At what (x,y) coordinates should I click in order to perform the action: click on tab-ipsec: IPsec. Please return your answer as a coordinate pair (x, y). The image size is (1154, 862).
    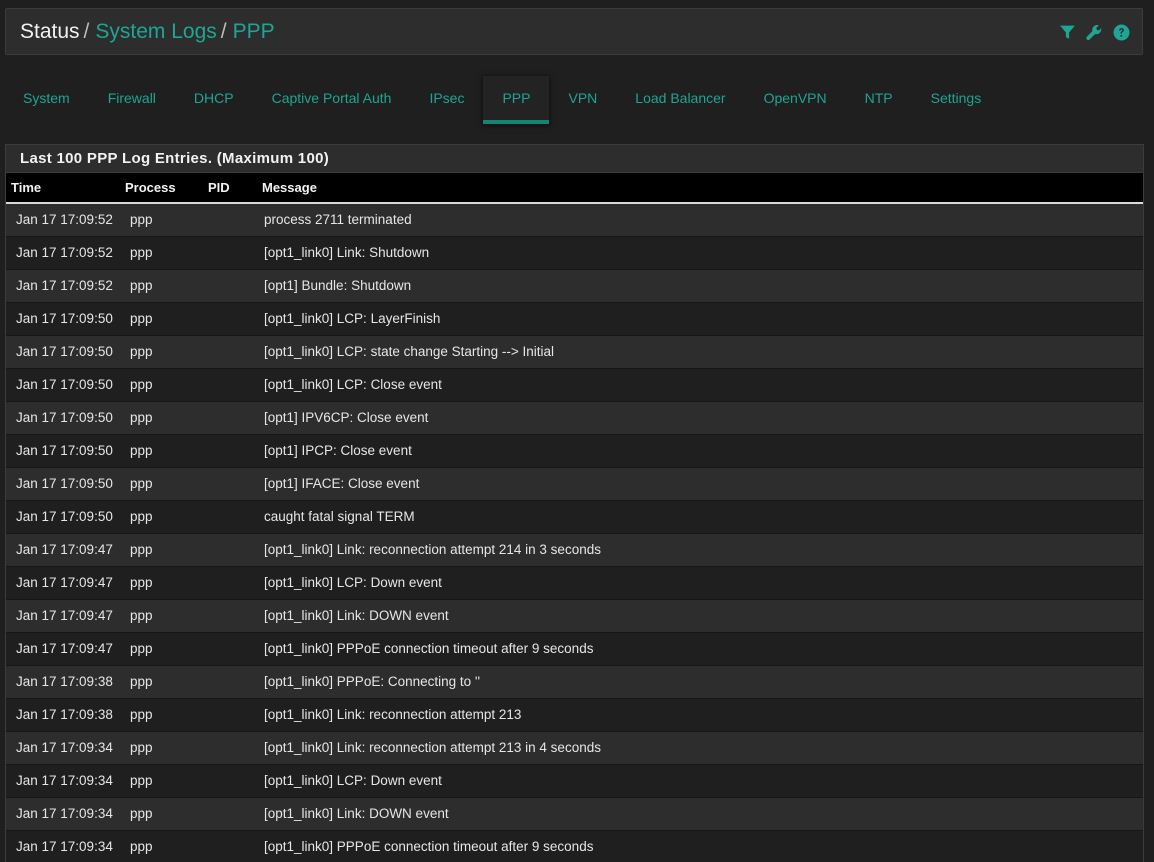
    Looking at the image, I should click on (446, 100).